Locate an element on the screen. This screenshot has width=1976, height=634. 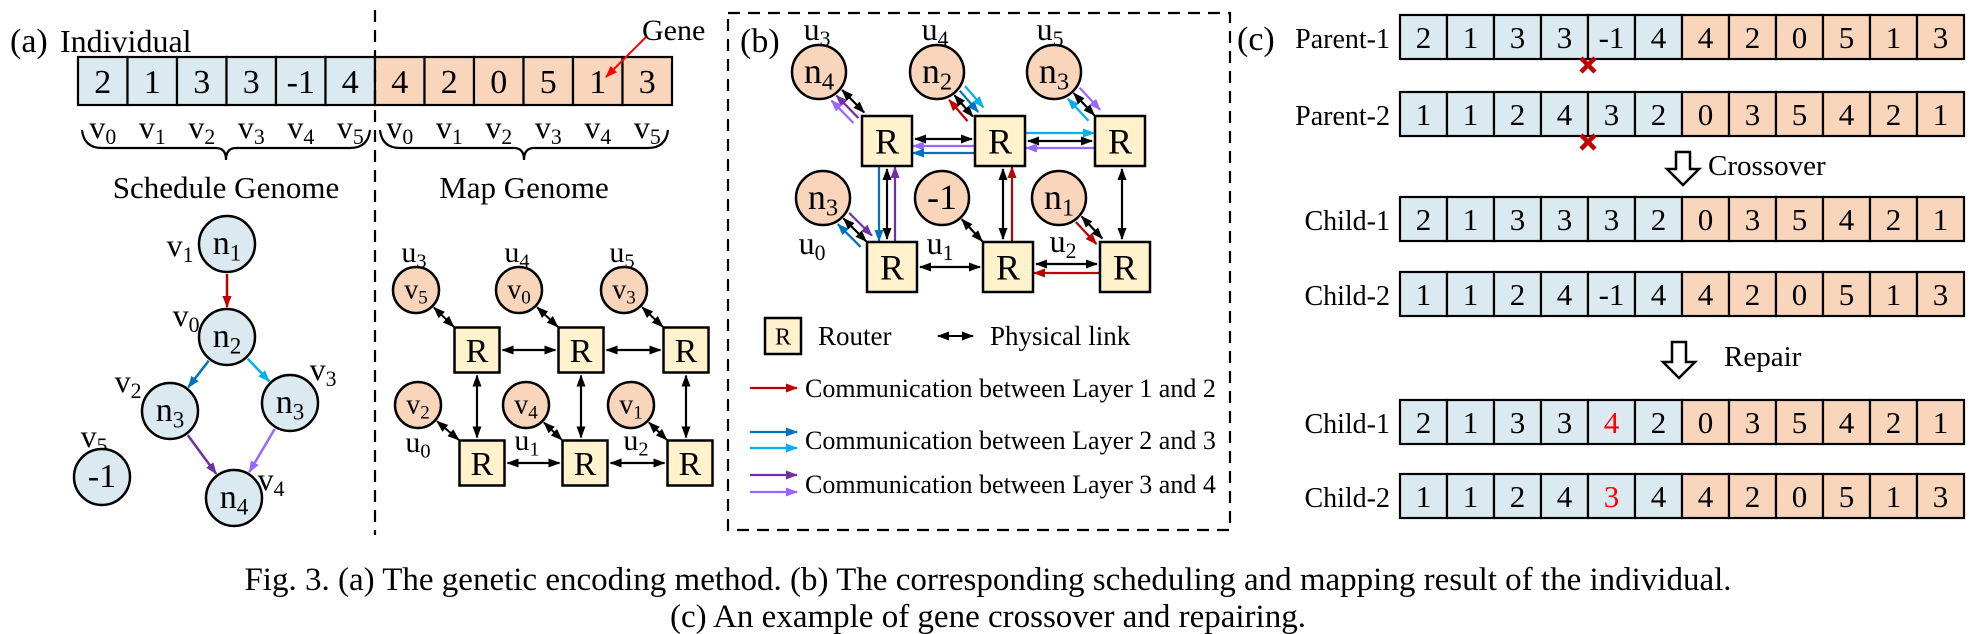
child-2-row-label: Child-2 is located at coordinates (1347, 296).